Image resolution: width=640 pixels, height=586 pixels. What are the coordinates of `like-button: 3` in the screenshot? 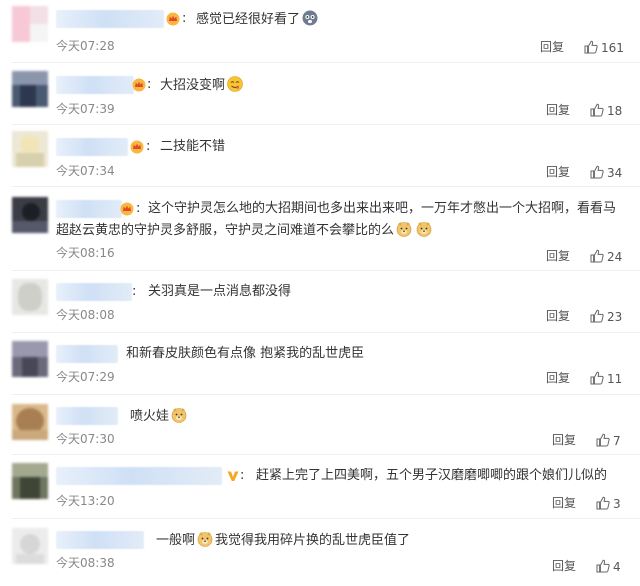 It's located at (608, 503).